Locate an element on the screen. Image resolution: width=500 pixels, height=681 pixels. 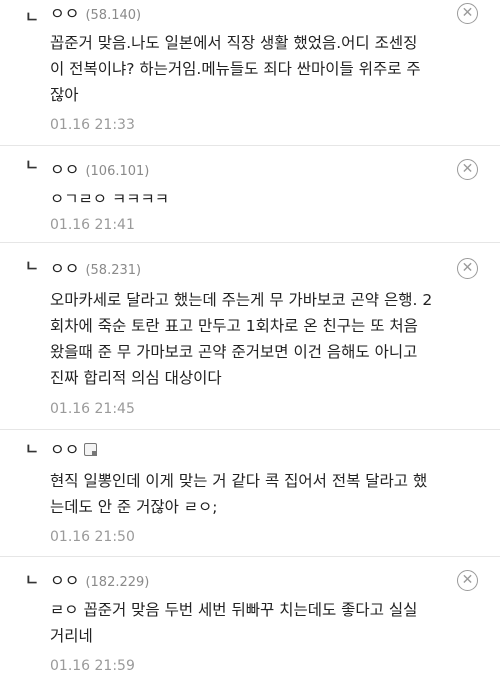
author-ip: (58.140) is located at coordinates (113, 15).